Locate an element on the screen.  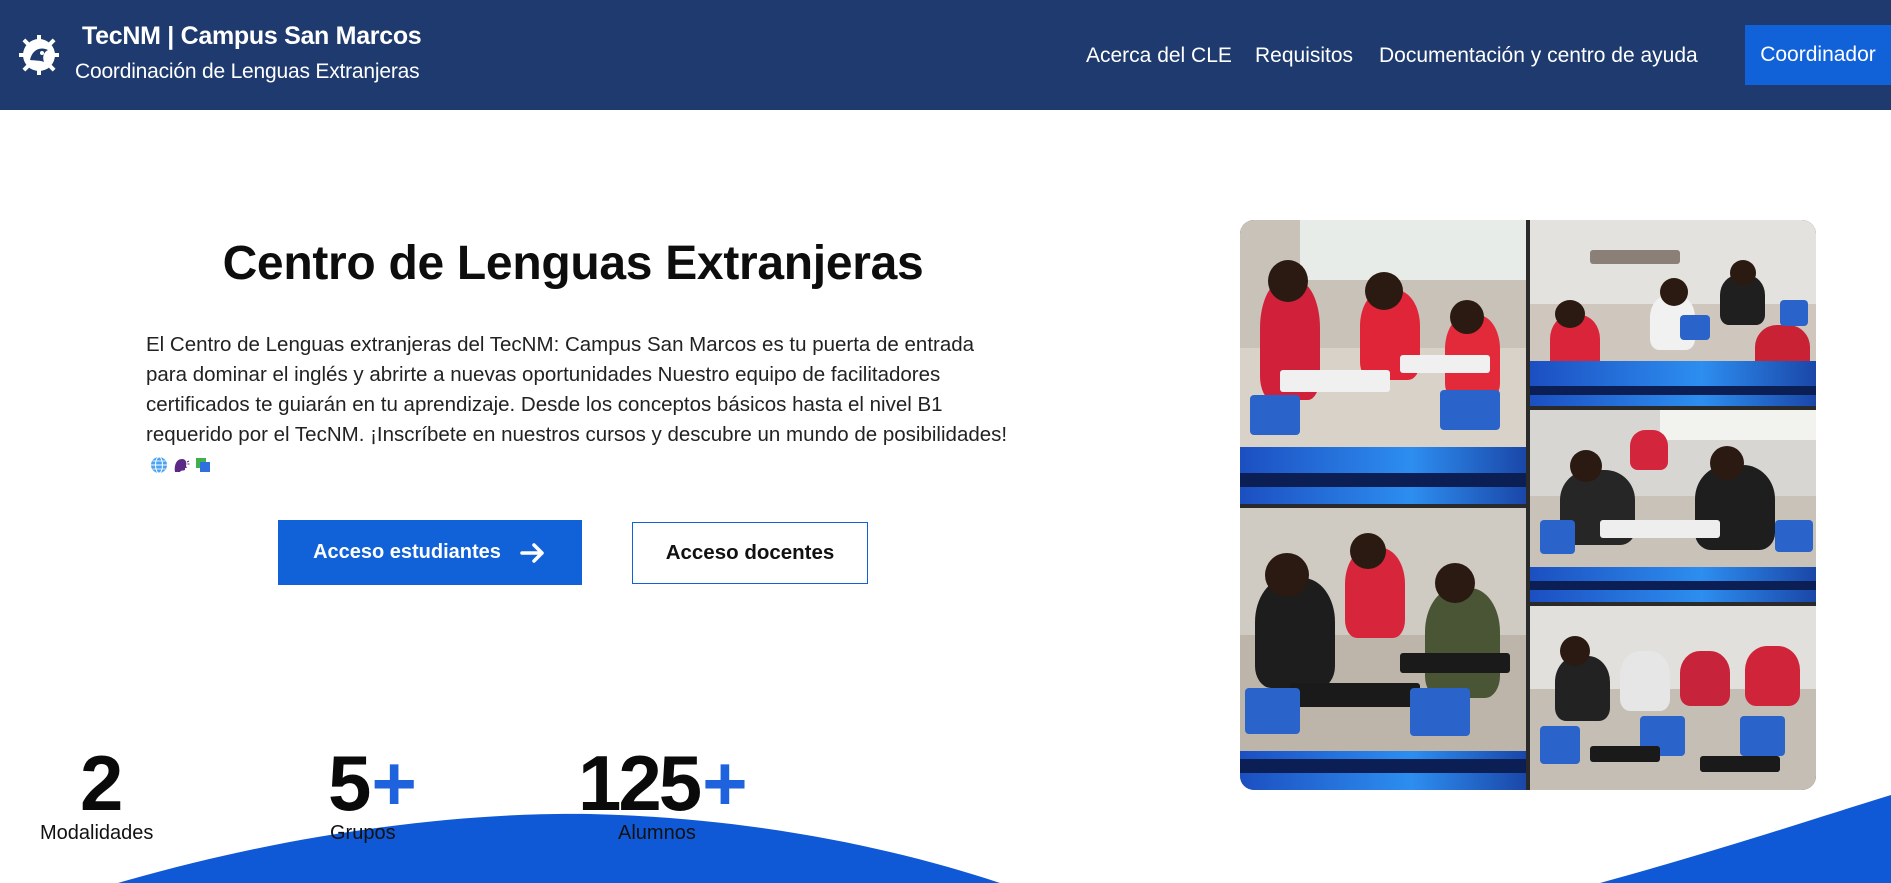
teacher-access-button: Acceso docentes is located at coordinates (750, 553).